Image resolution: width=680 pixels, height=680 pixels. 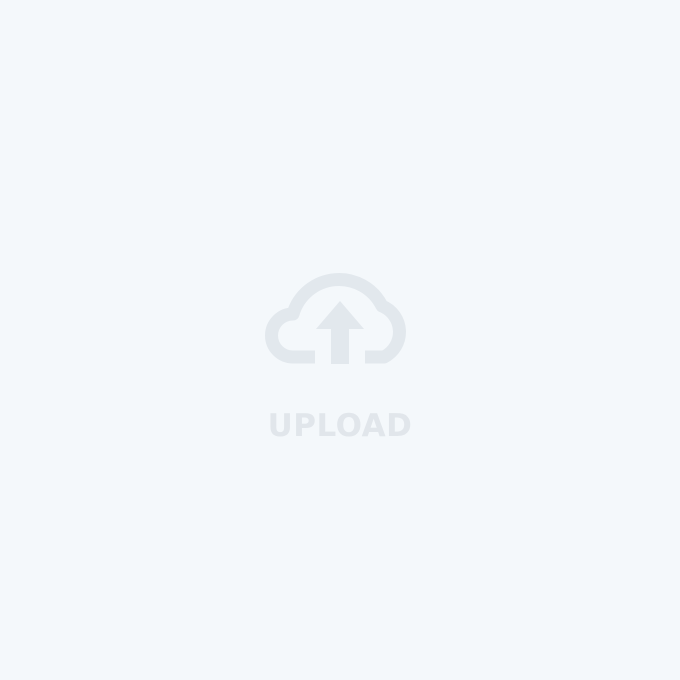 I want to click on upload-label: UPLOAD, so click(x=340, y=426).